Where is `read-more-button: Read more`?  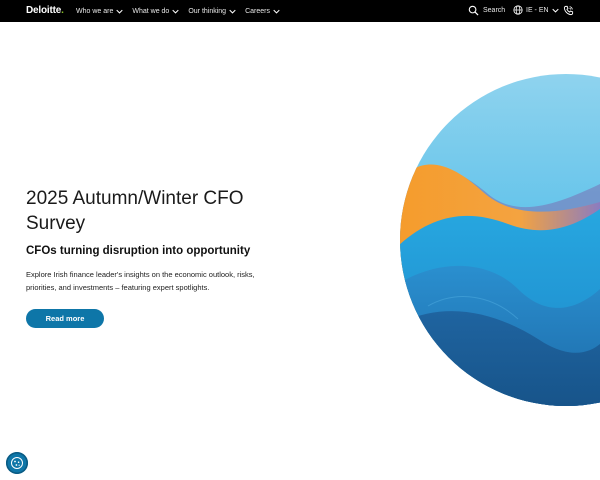 read-more-button: Read more is located at coordinates (65, 318).